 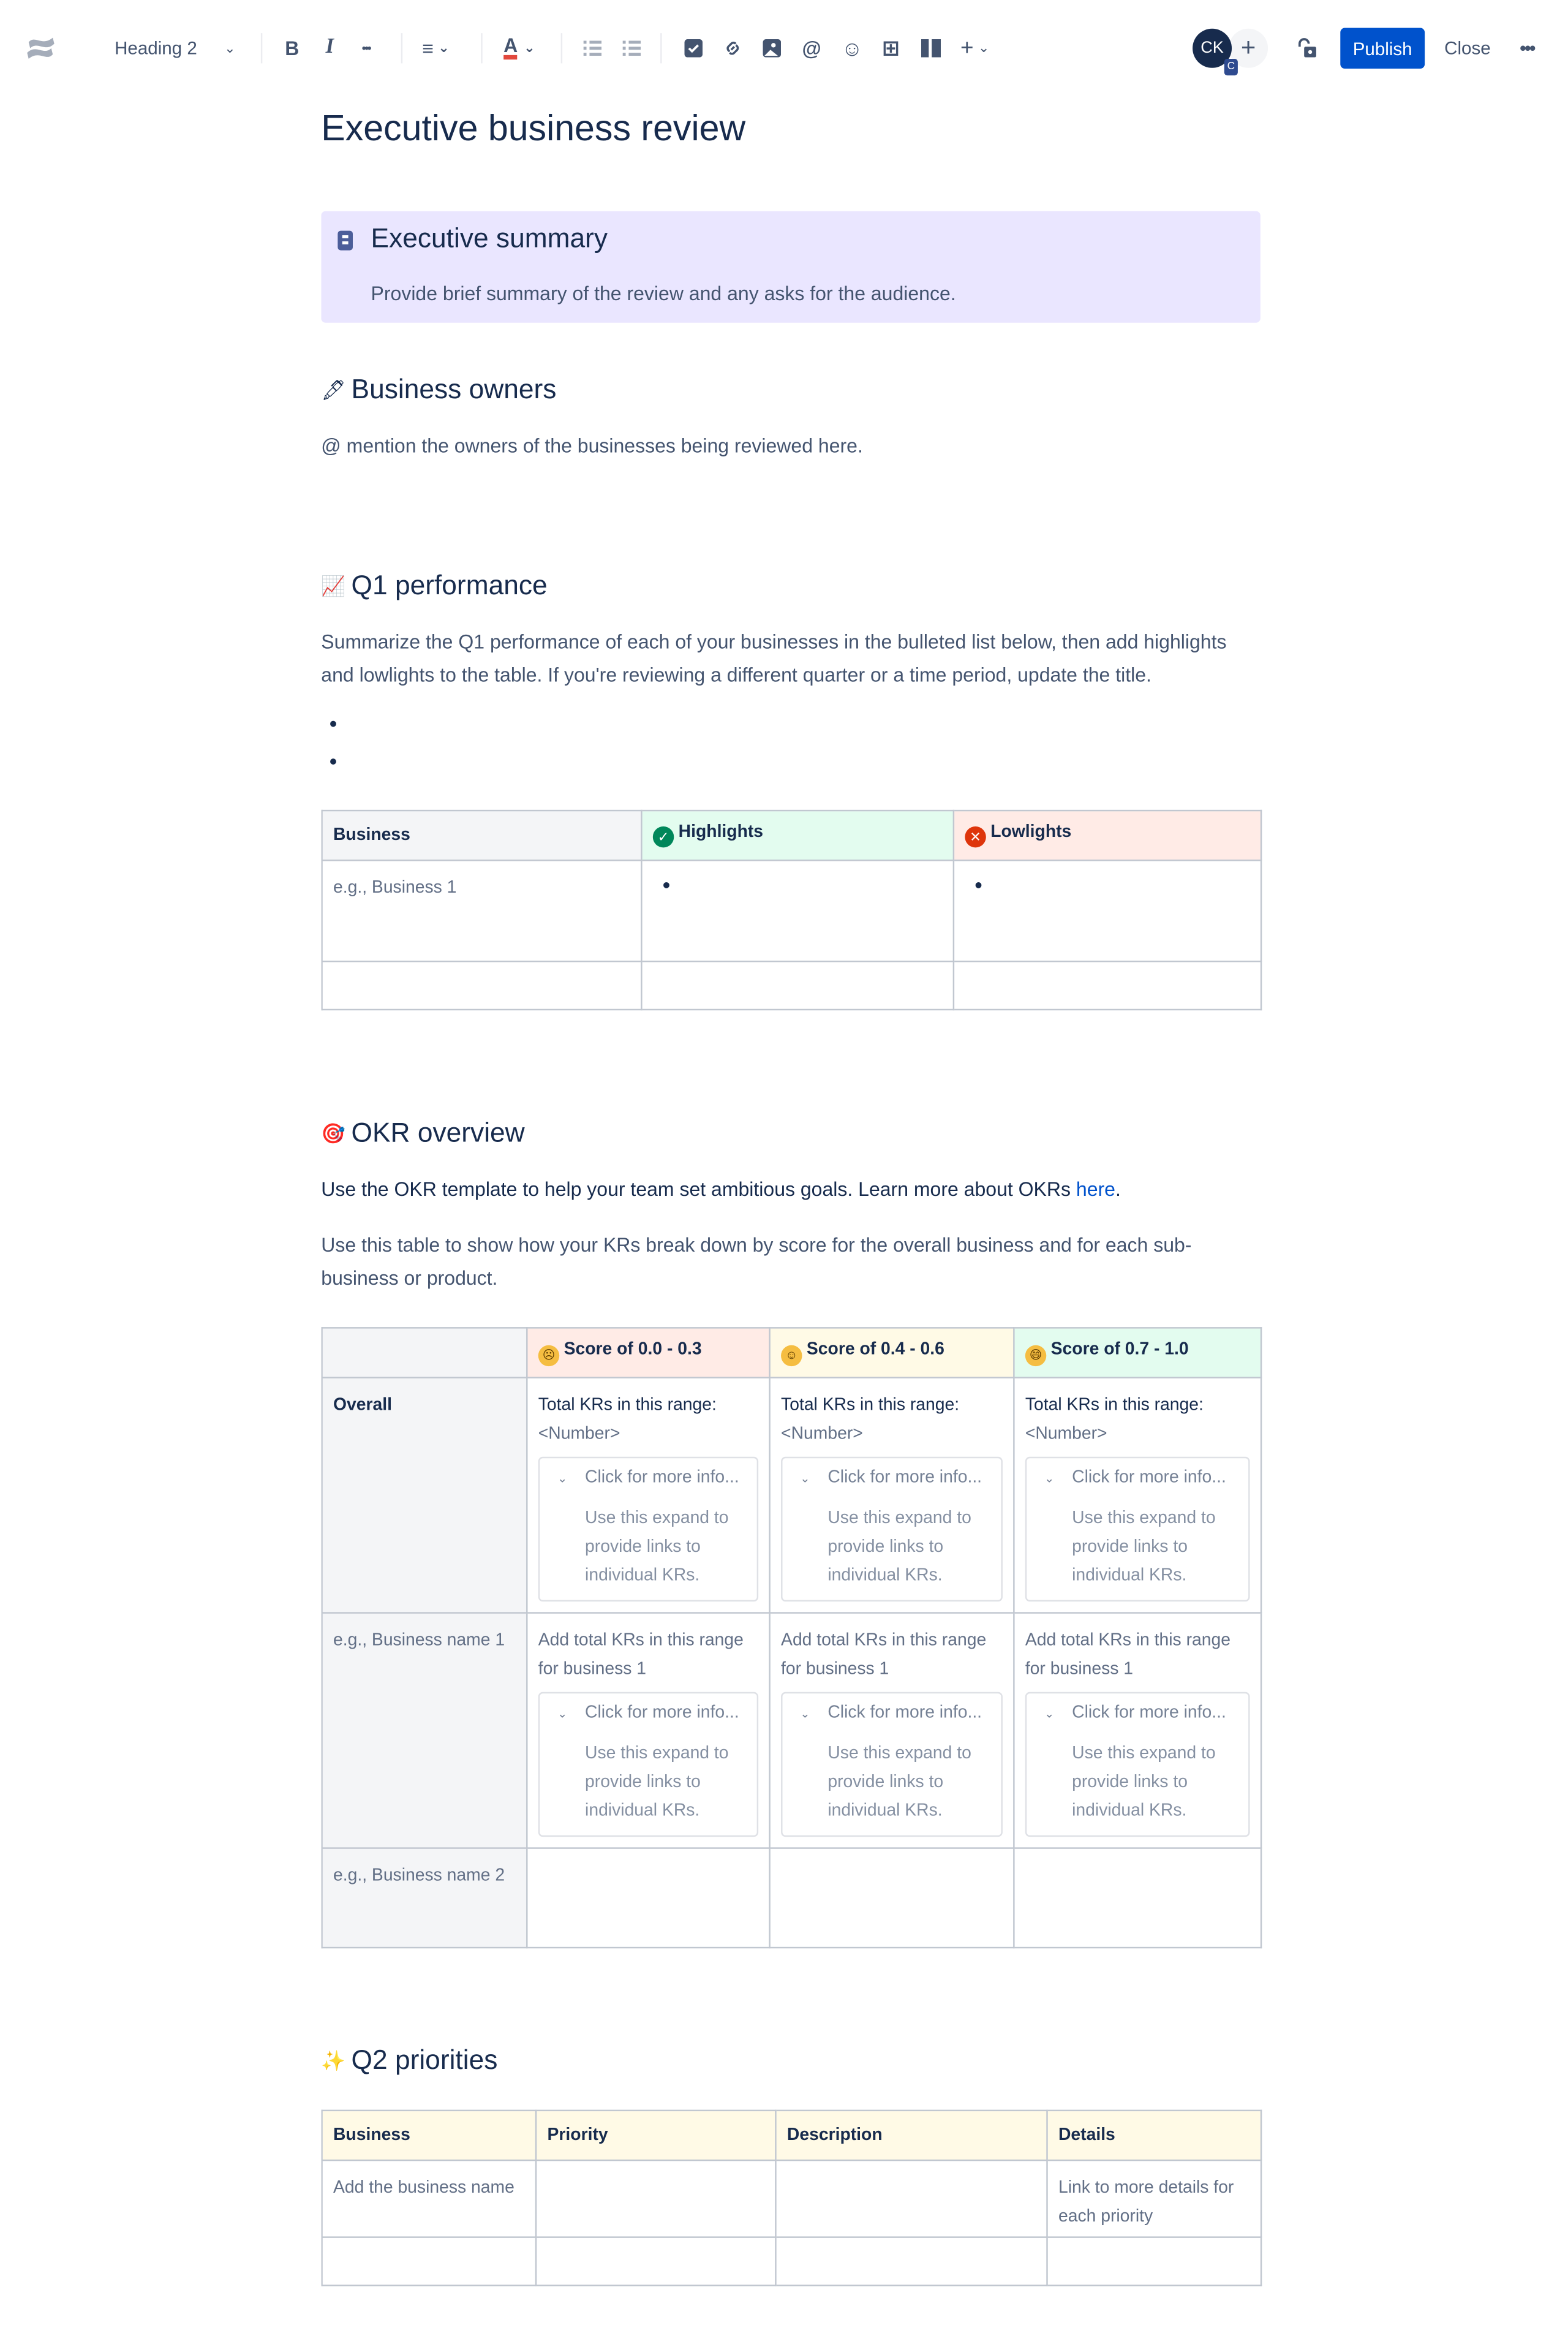 What do you see at coordinates (424, 1495) in the screenshot?
I see `row-header-overall: Overall` at bounding box center [424, 1495].